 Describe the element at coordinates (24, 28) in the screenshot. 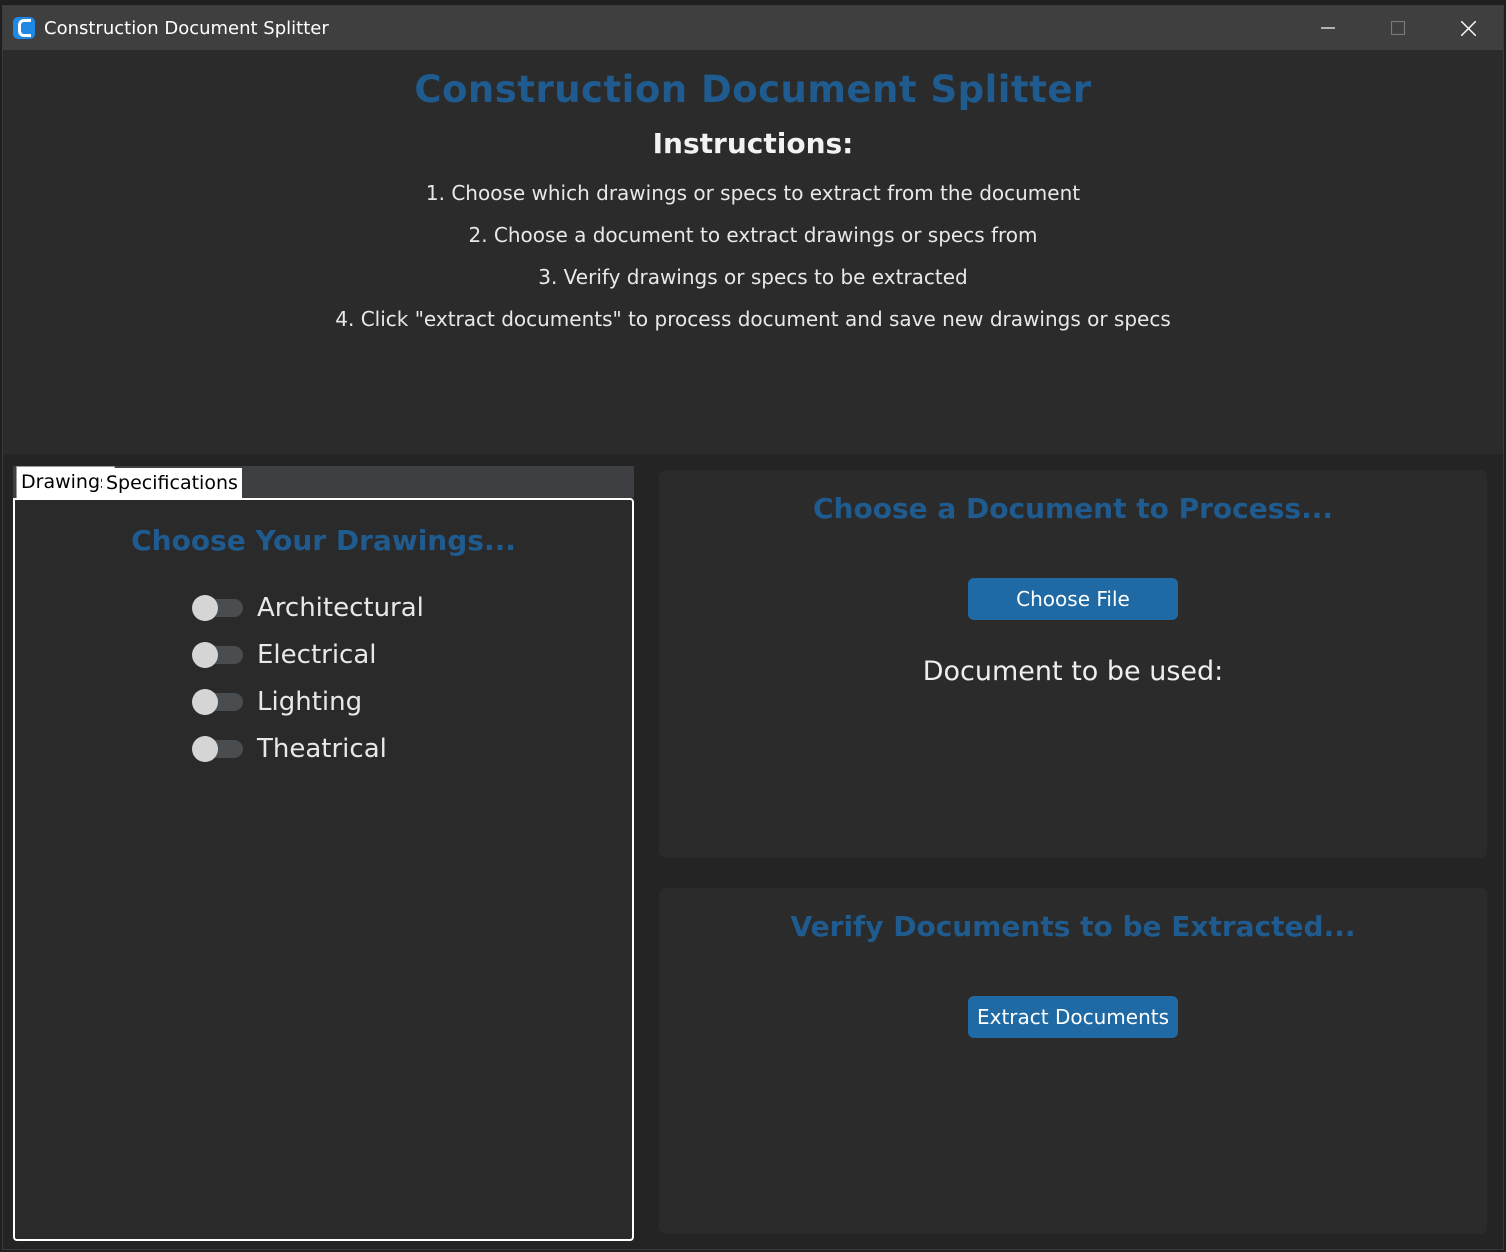

I see `app-logo-icon` at that location.